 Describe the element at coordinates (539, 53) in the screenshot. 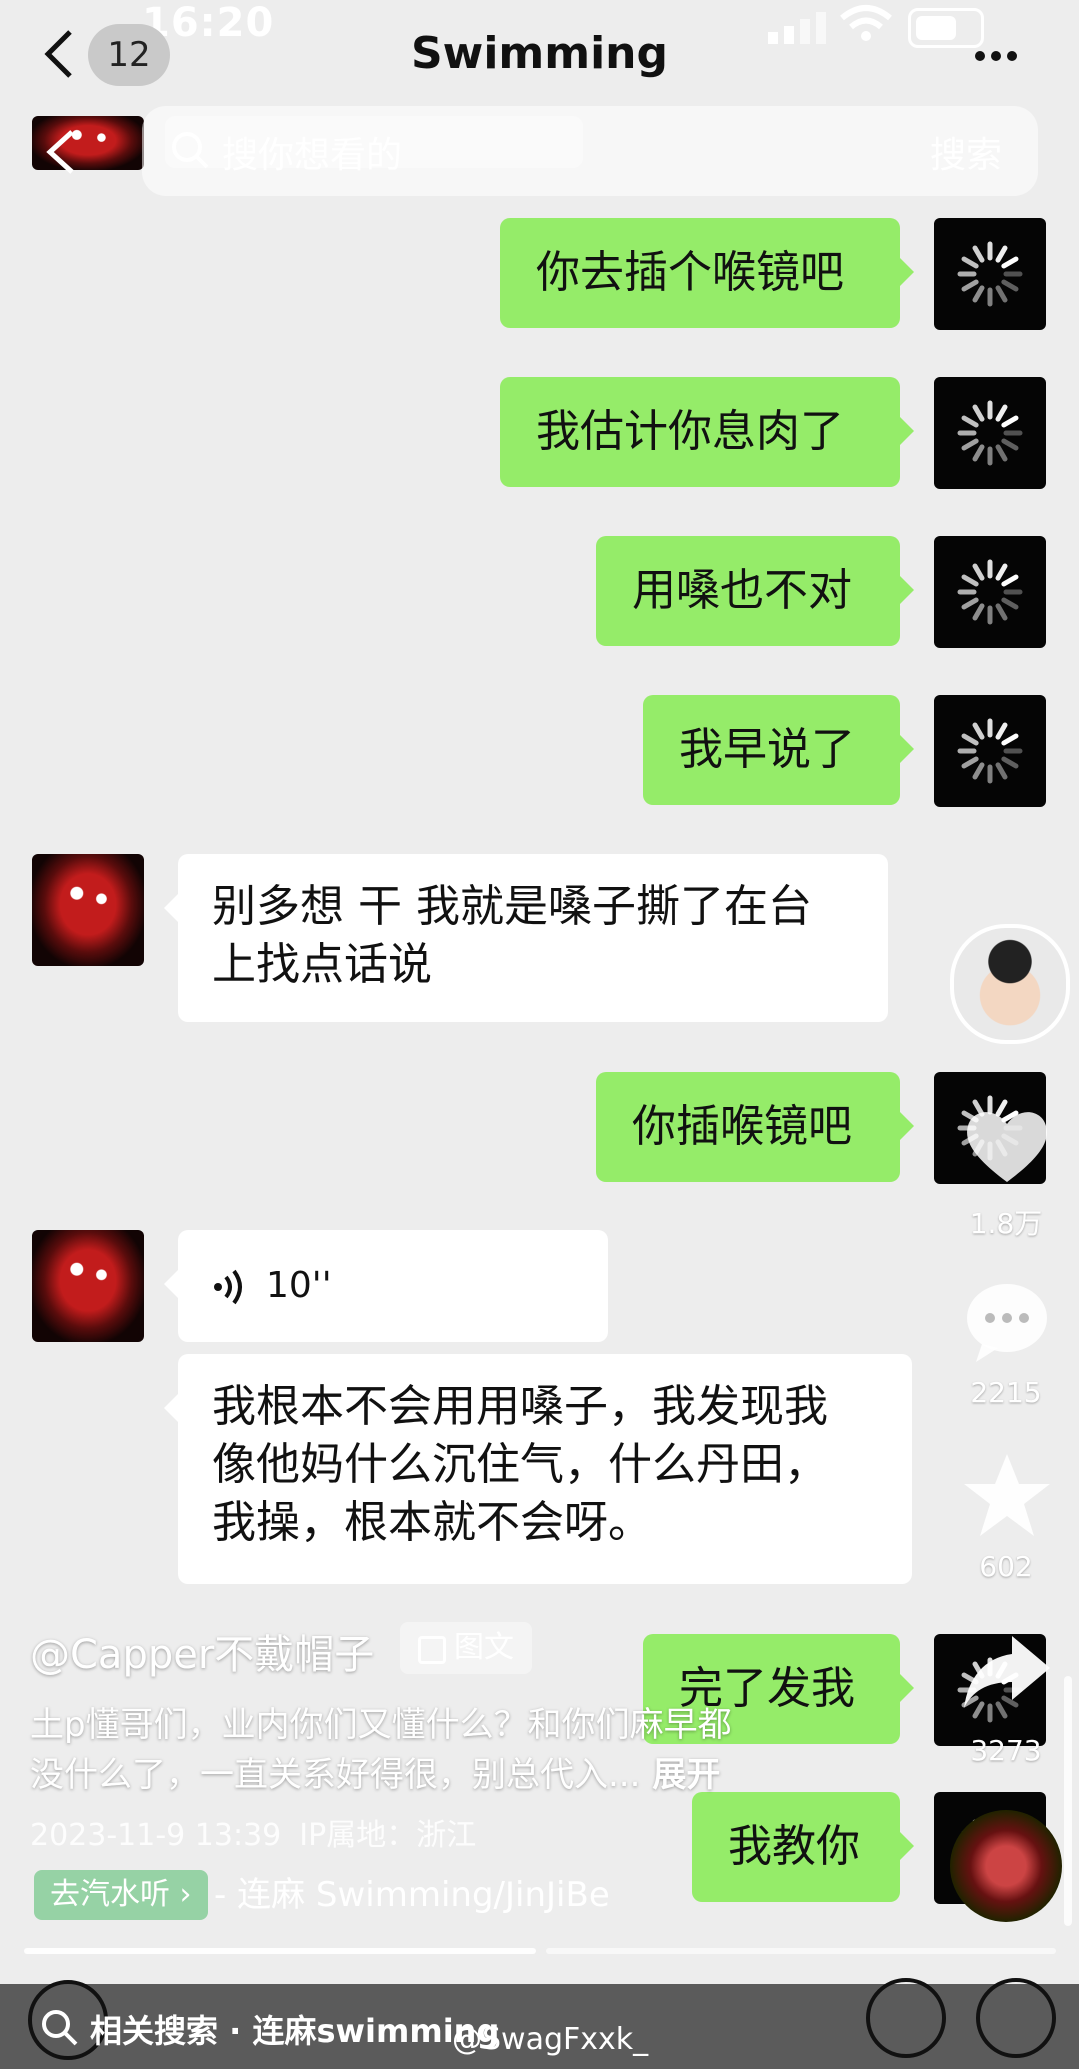

I see `chat-title: Swimming` at that location.